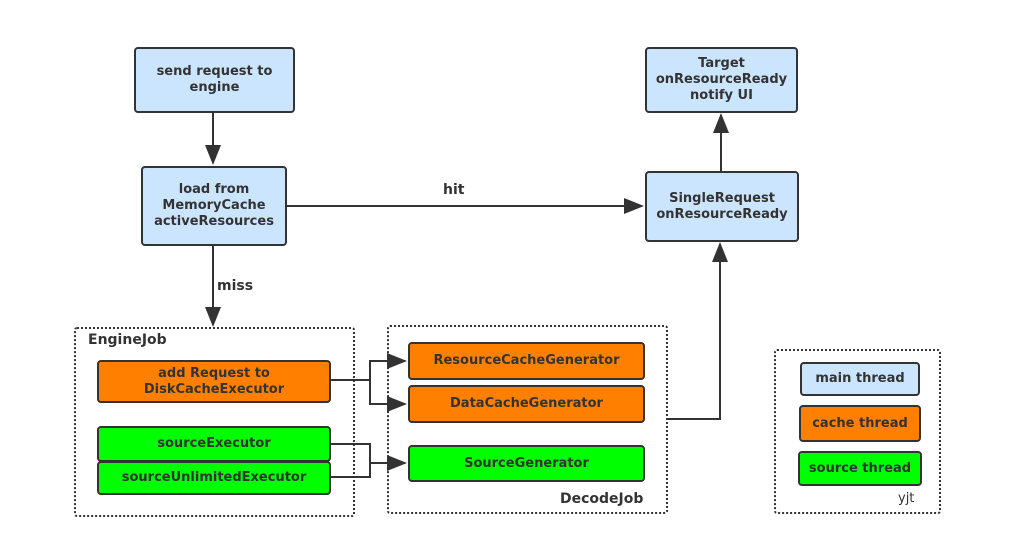 This screenshot has width=1019, height=553. What do you see at coordinates (454, 190) in the screenshot?
I see `hit-label: hit` at bounding box center [454, 190].